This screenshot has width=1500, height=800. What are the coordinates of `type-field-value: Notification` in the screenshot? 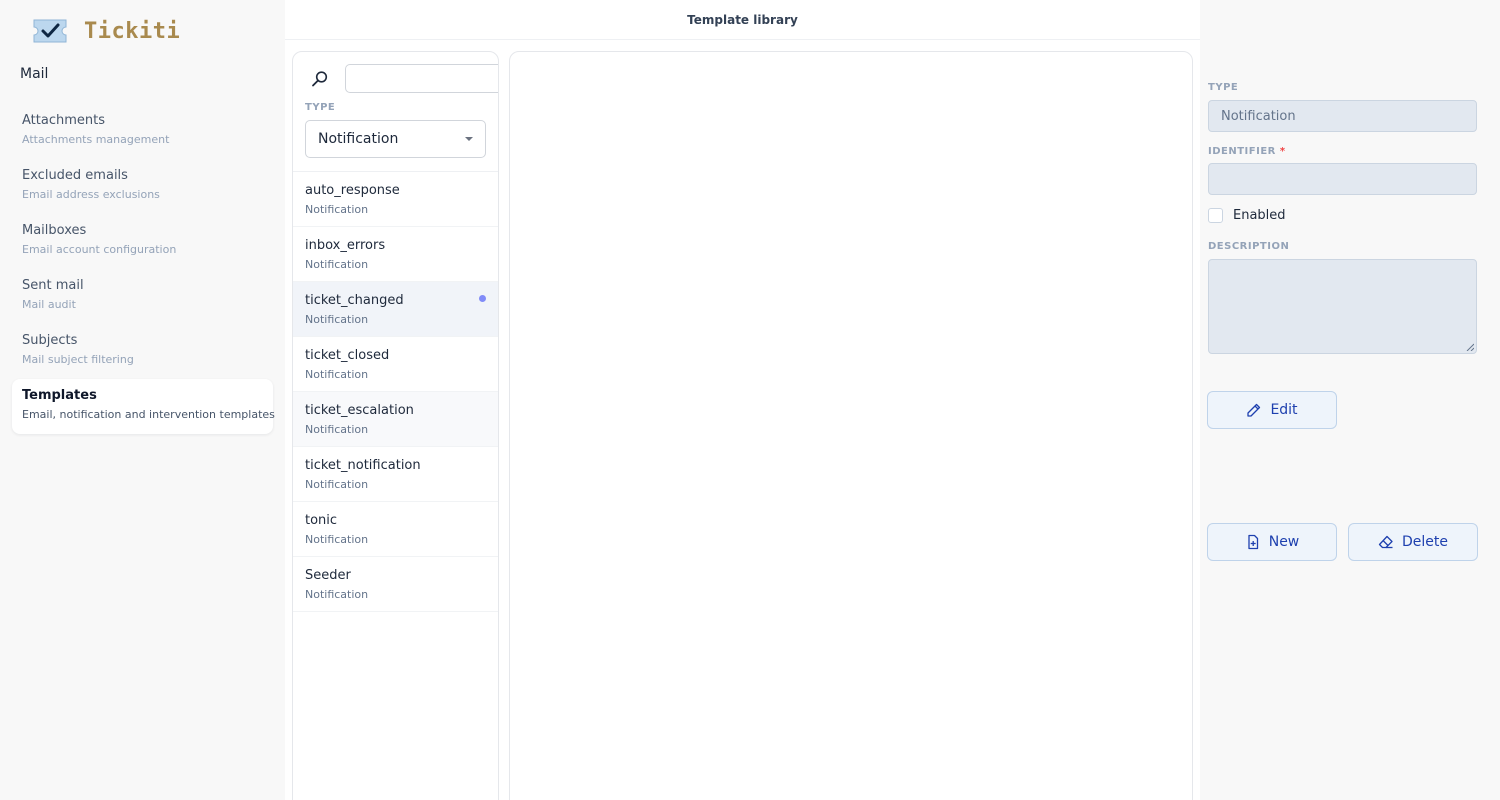 It's located at (1258, 116).